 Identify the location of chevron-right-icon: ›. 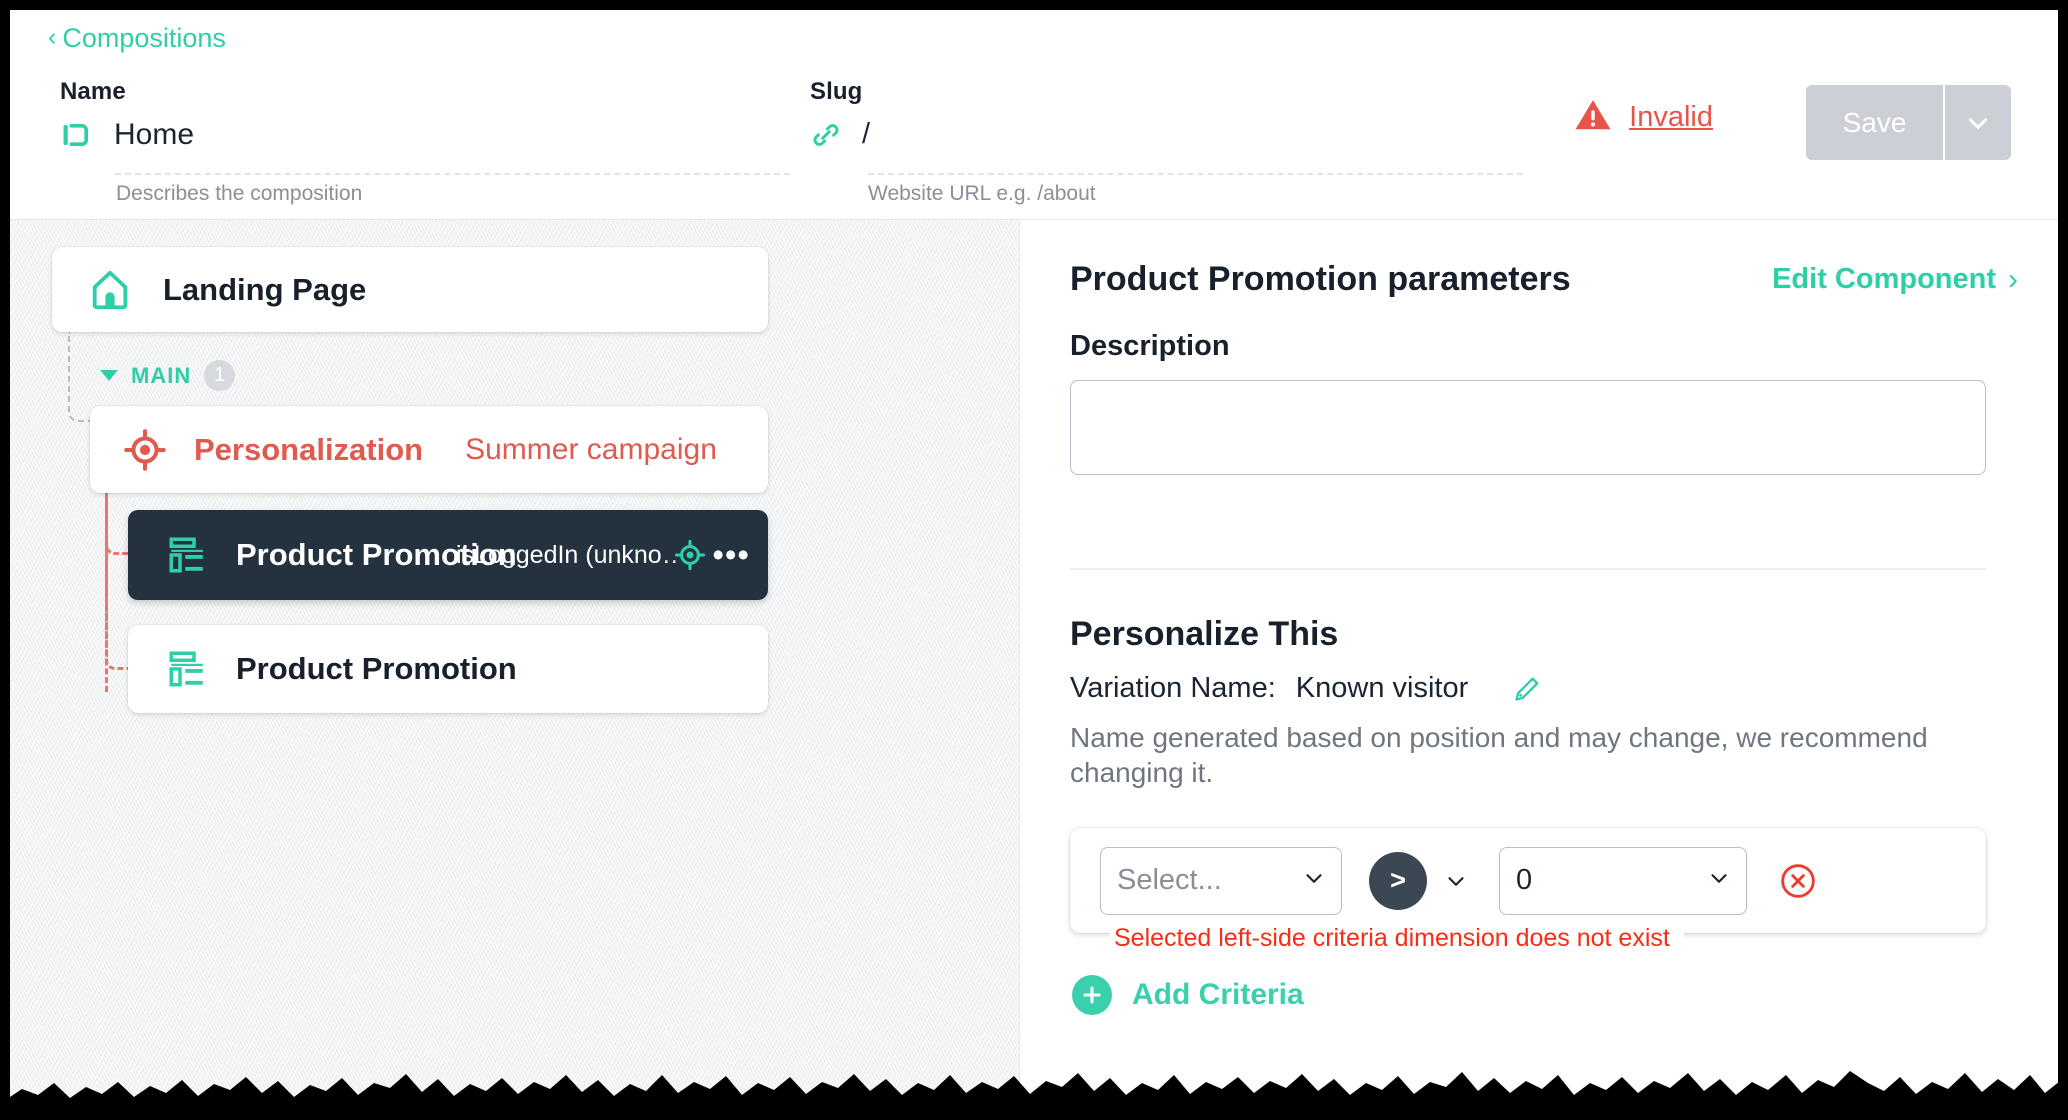
(2013, 279).